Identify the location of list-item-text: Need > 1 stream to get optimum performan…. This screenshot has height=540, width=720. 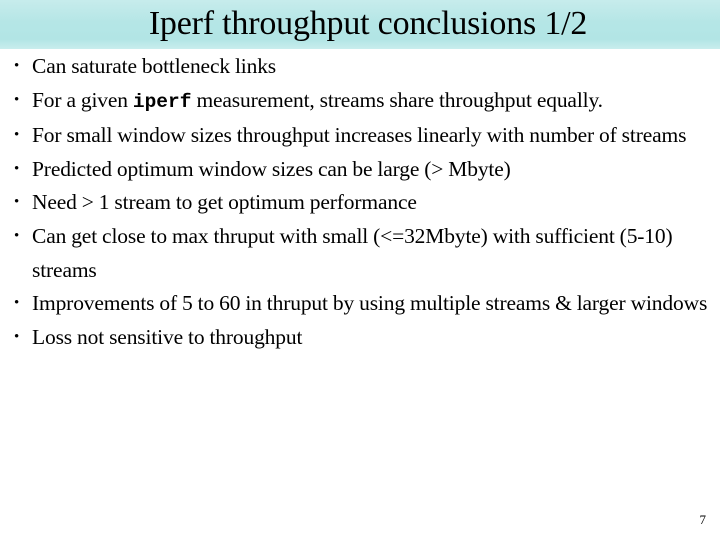
(224, 202).